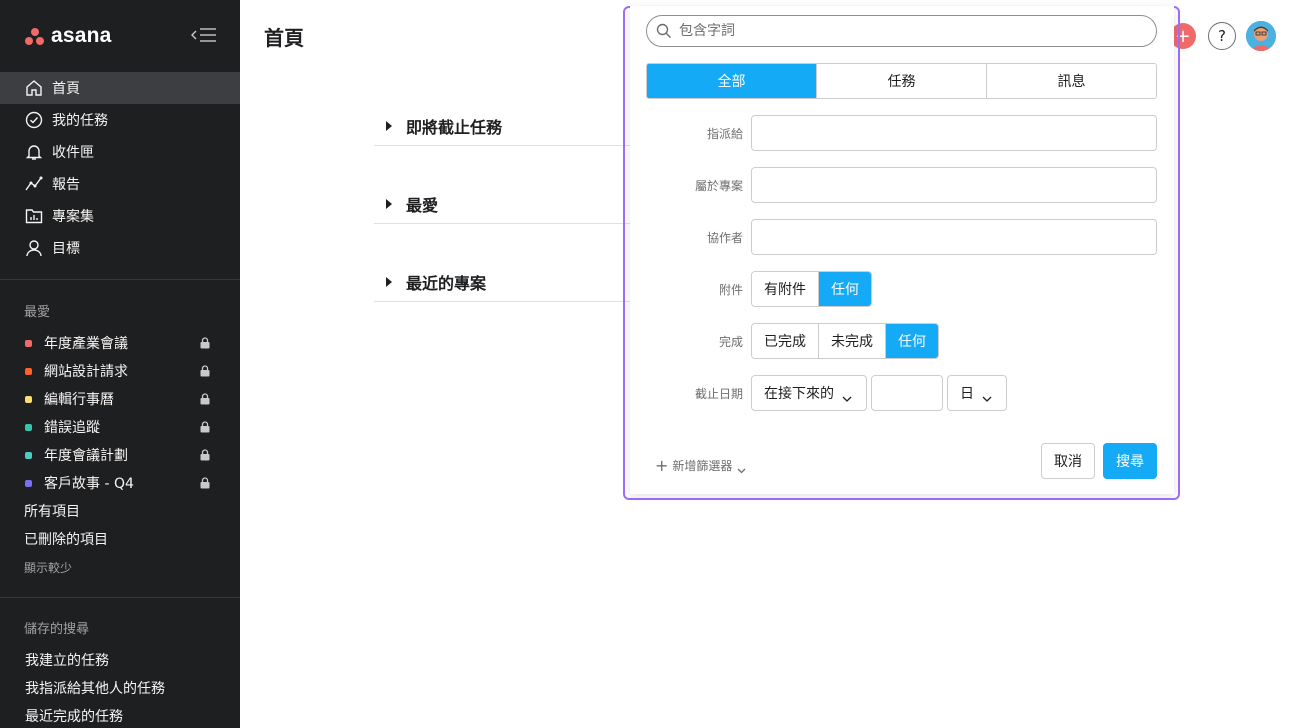  Describe the element at coordinates (34, 152) in the screenshot. I see `bell-icon` at that location.